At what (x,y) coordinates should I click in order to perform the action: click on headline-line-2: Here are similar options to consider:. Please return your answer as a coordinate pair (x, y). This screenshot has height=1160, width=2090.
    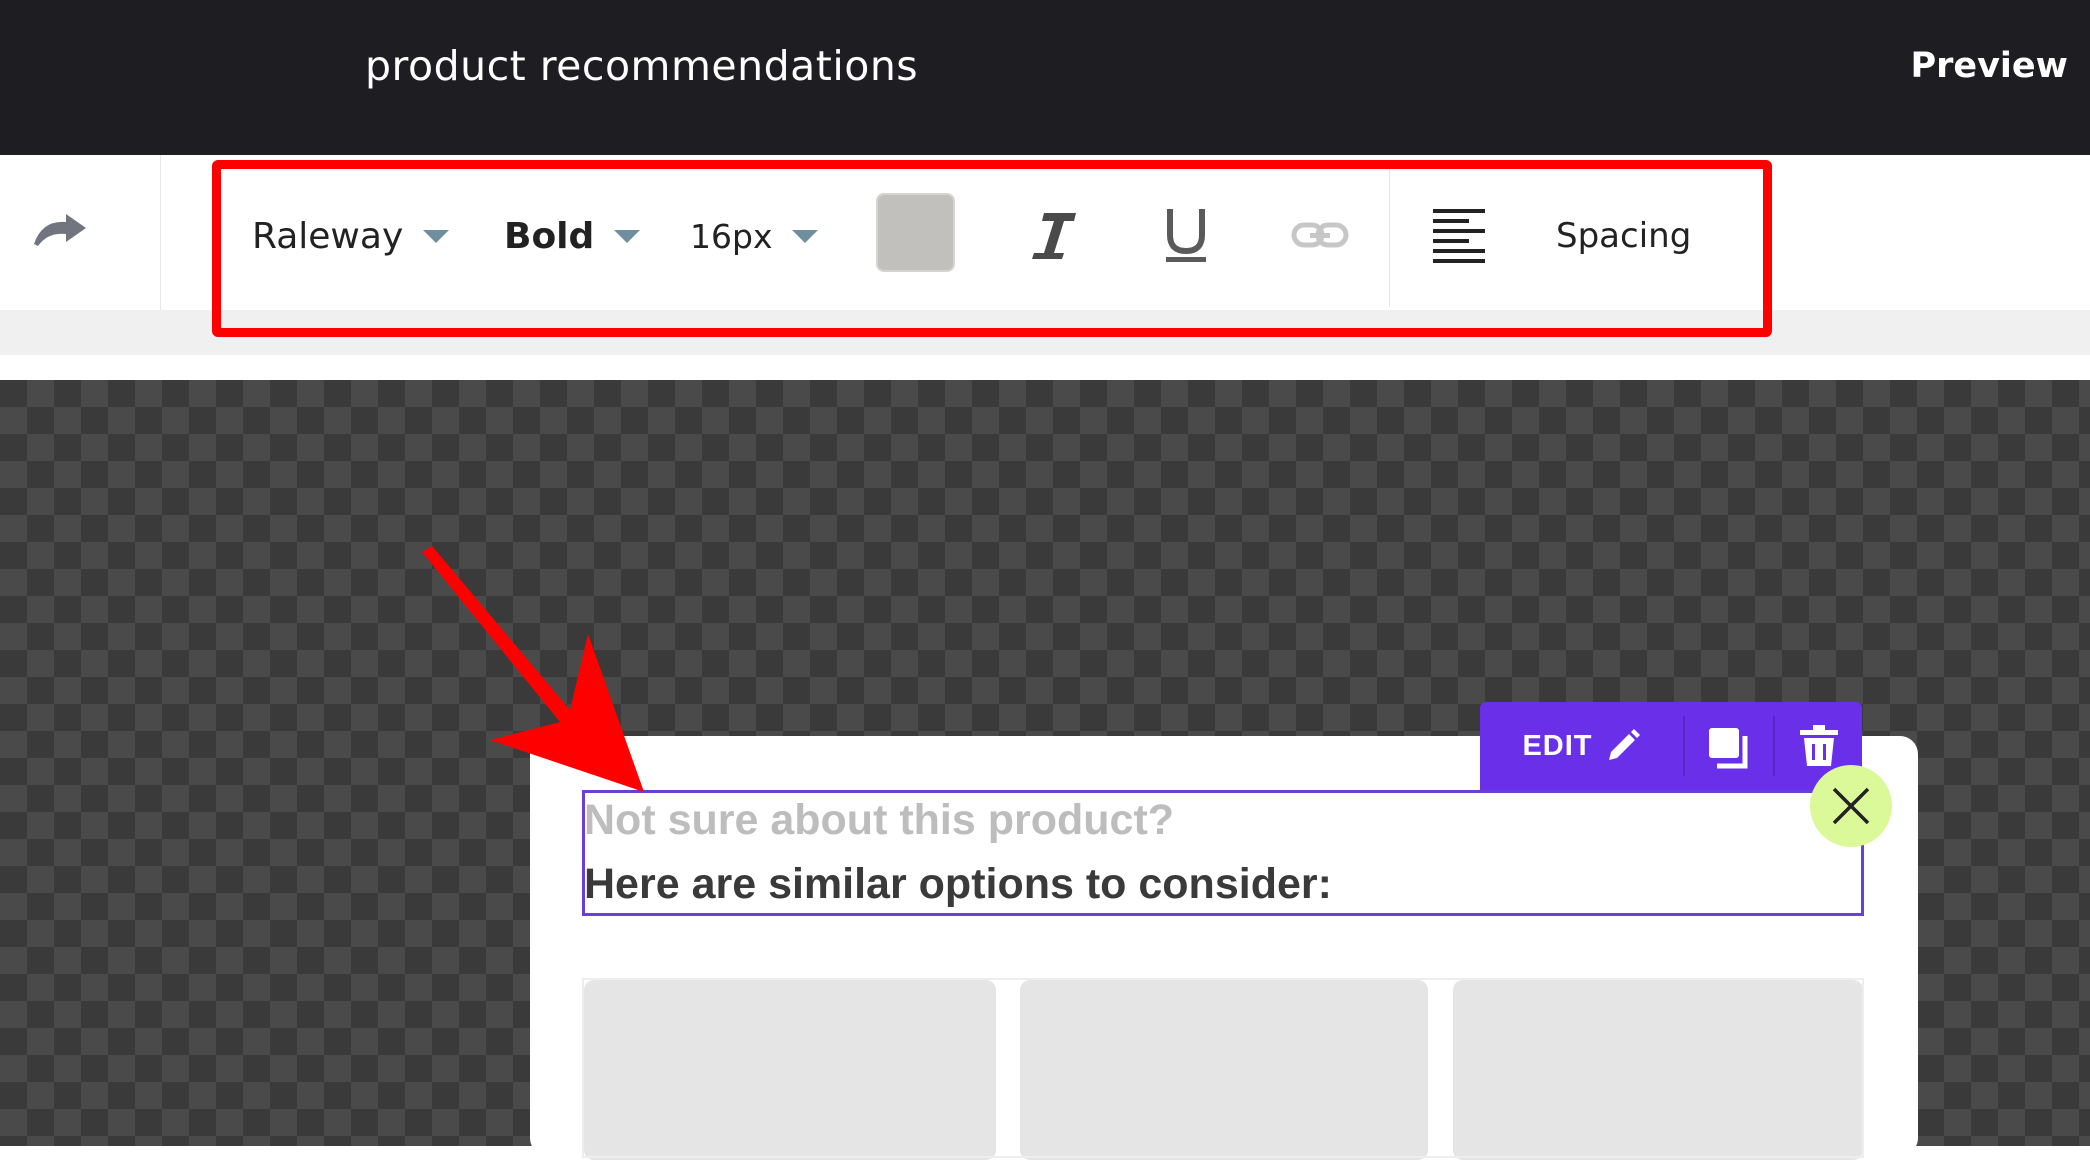
    Looking at the image, I should click on (958, 884).